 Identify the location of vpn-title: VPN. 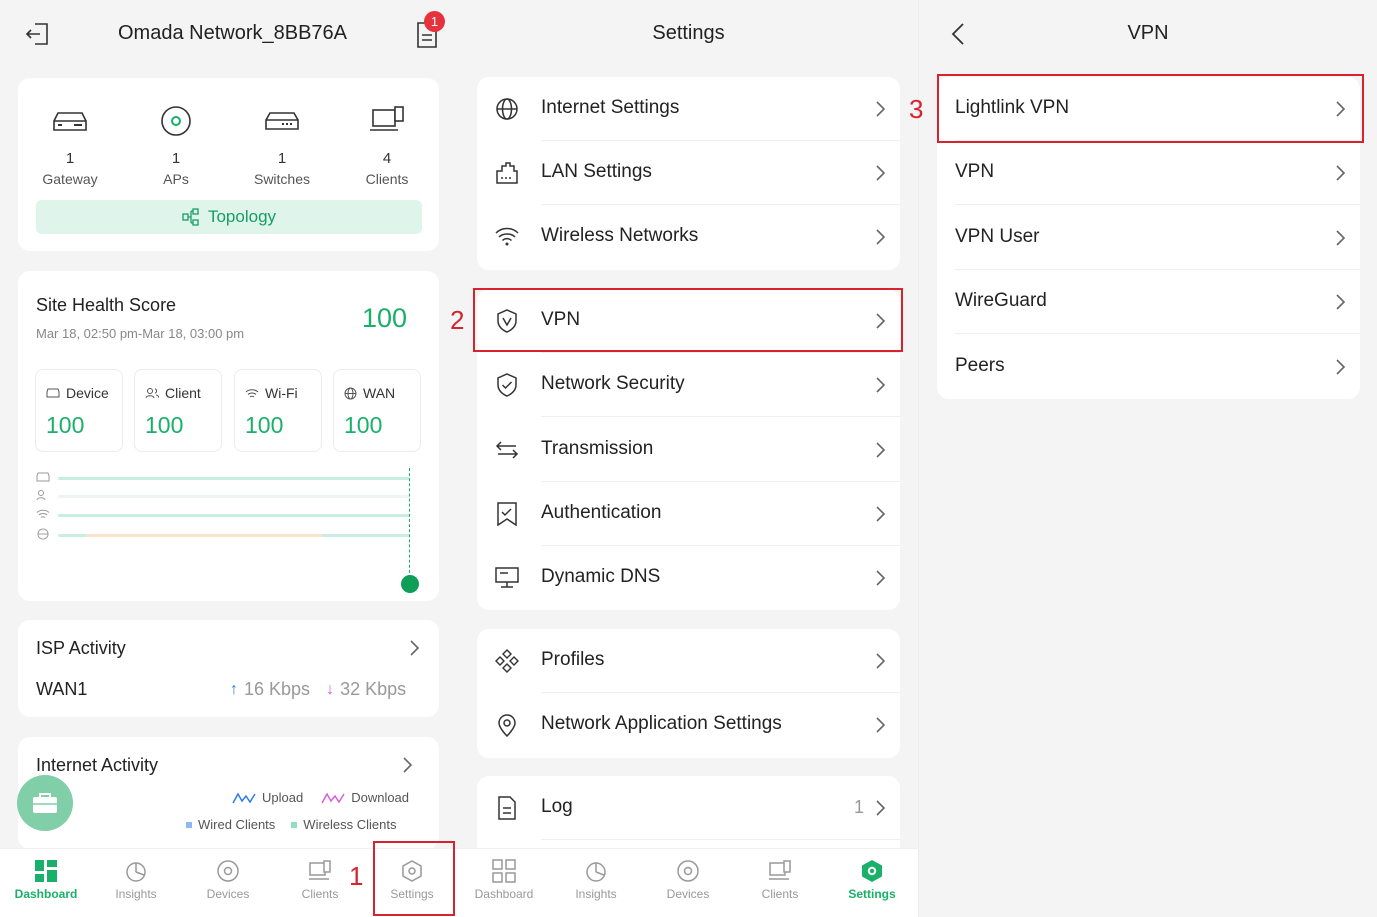
(1148, 33).